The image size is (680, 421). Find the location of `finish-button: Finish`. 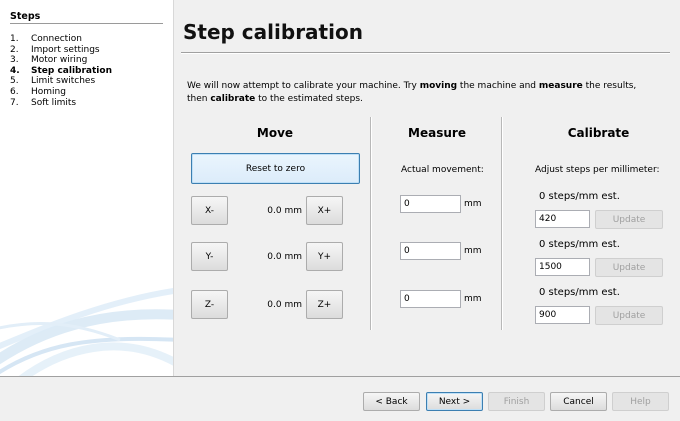

finish-button: Finish is located at coordinates (516, 401).